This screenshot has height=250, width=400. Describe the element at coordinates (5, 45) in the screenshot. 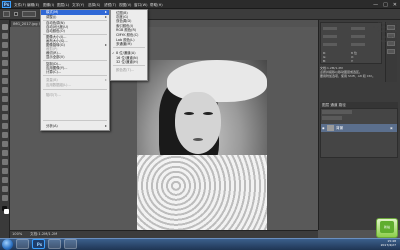

I see `lasso-tool-icon` at that location.